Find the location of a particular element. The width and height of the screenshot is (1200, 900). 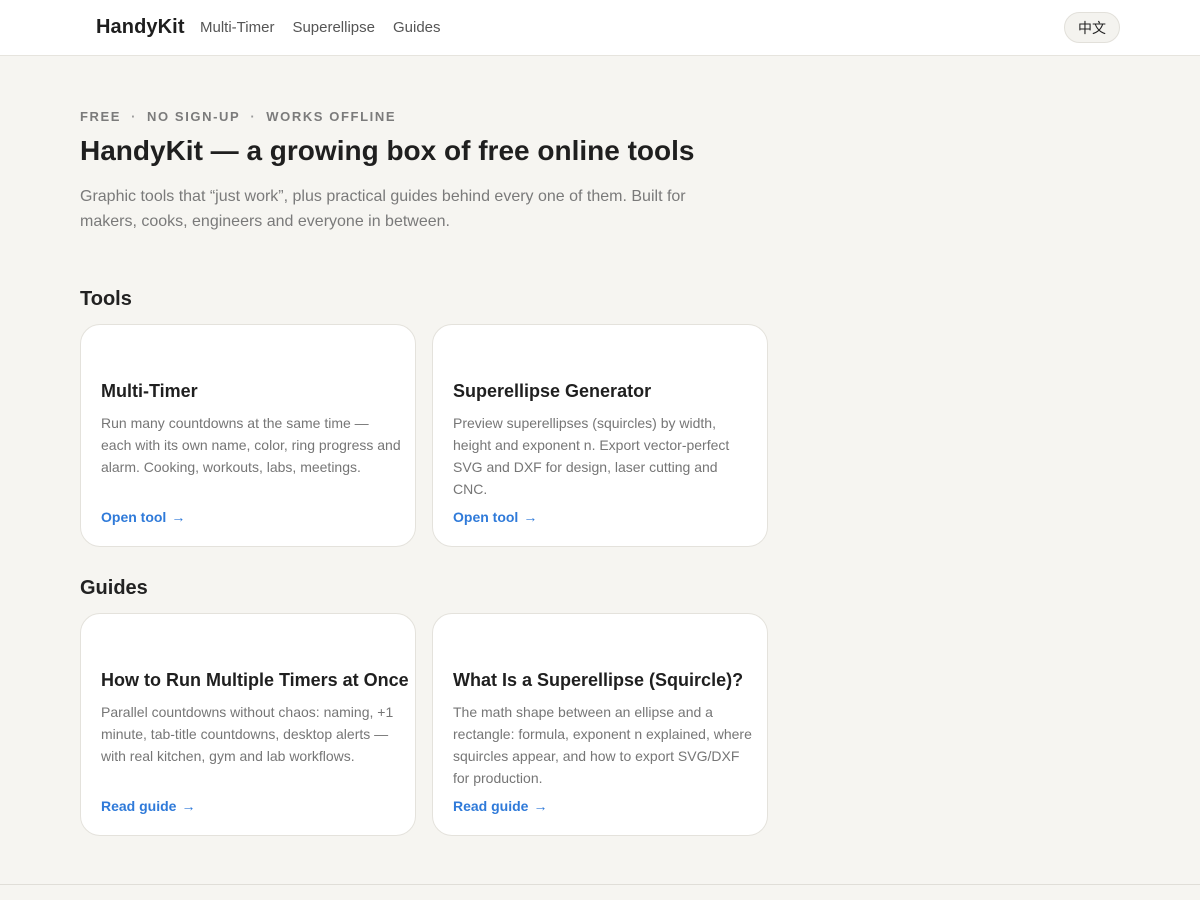

language-switch-button: 中文 is located at coordinates (1092, 27).